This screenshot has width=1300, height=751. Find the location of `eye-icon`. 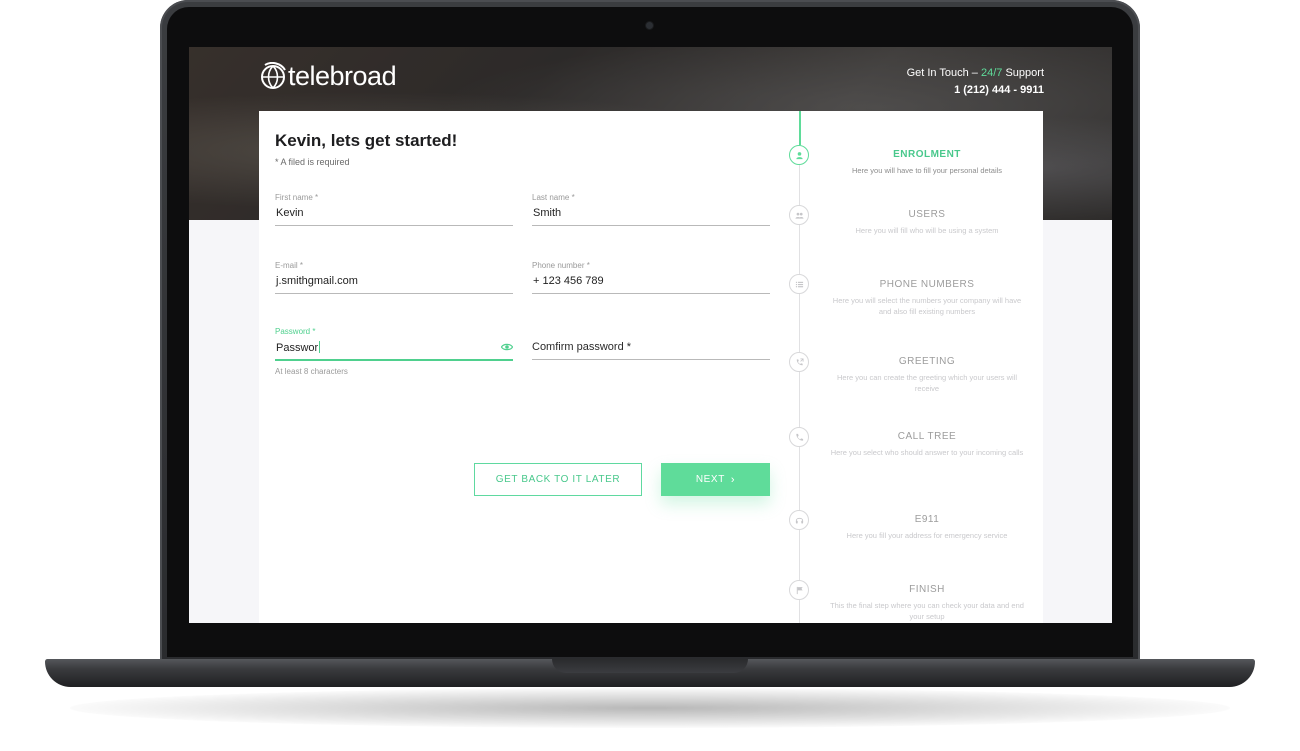

eye-icon is located at coordinates (507, 347).